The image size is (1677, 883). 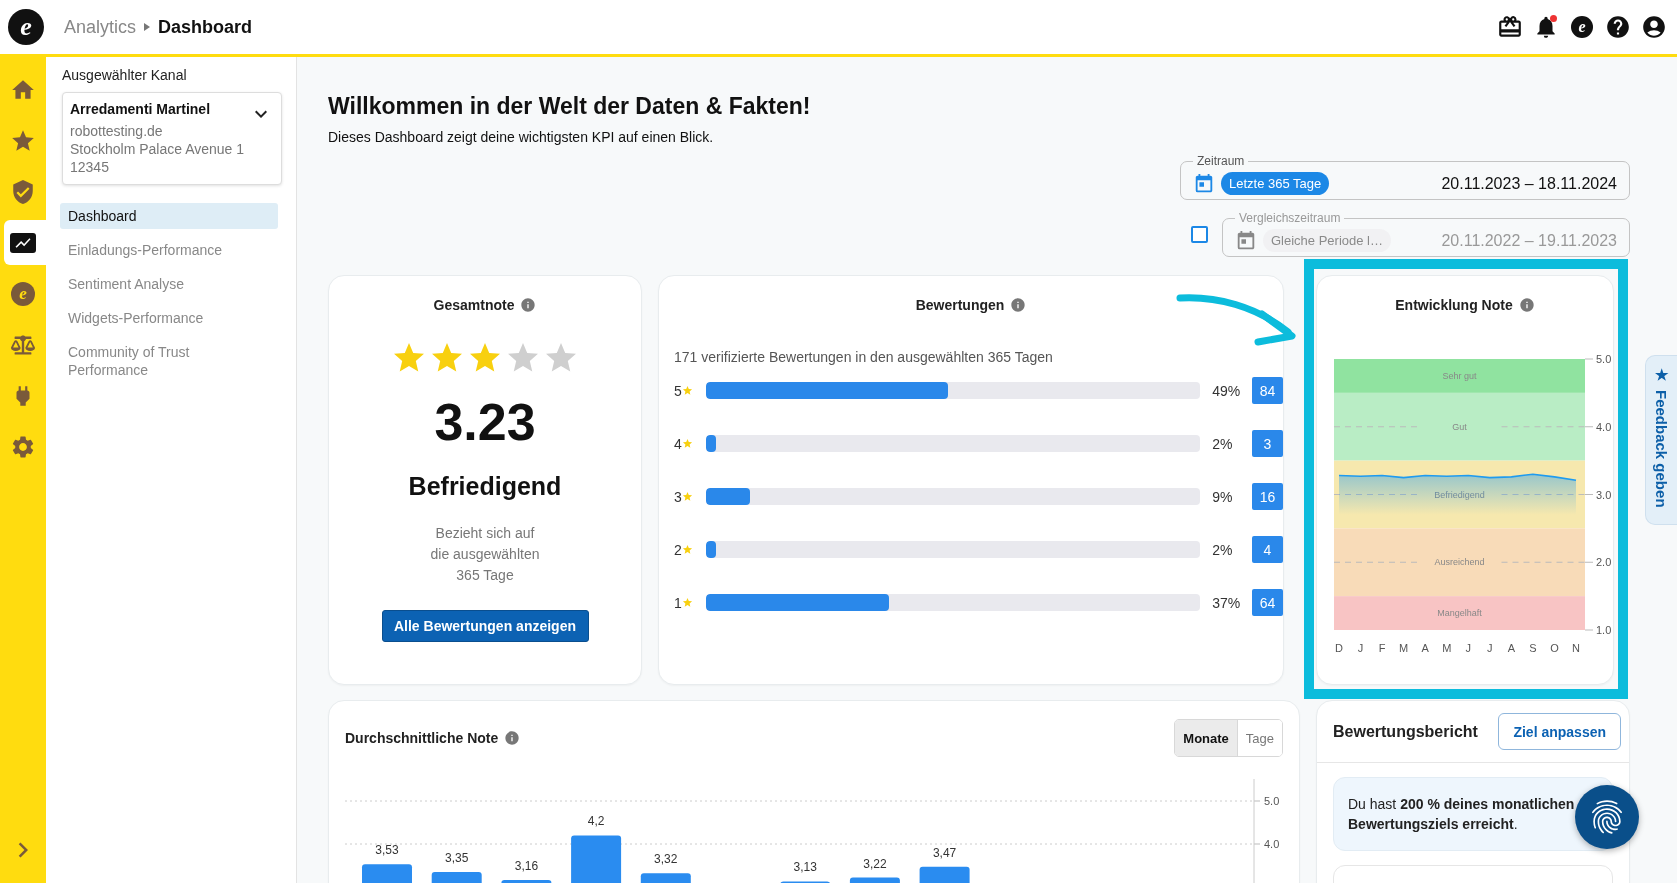 I want to click on caret-icon, so click(x=147, y=27).